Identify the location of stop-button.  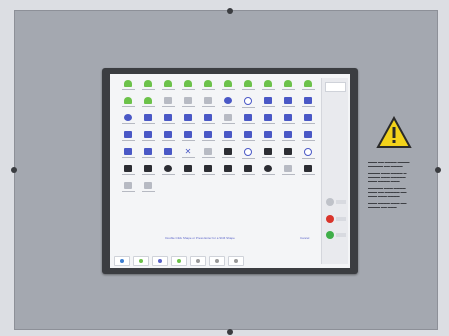
(330, 219).